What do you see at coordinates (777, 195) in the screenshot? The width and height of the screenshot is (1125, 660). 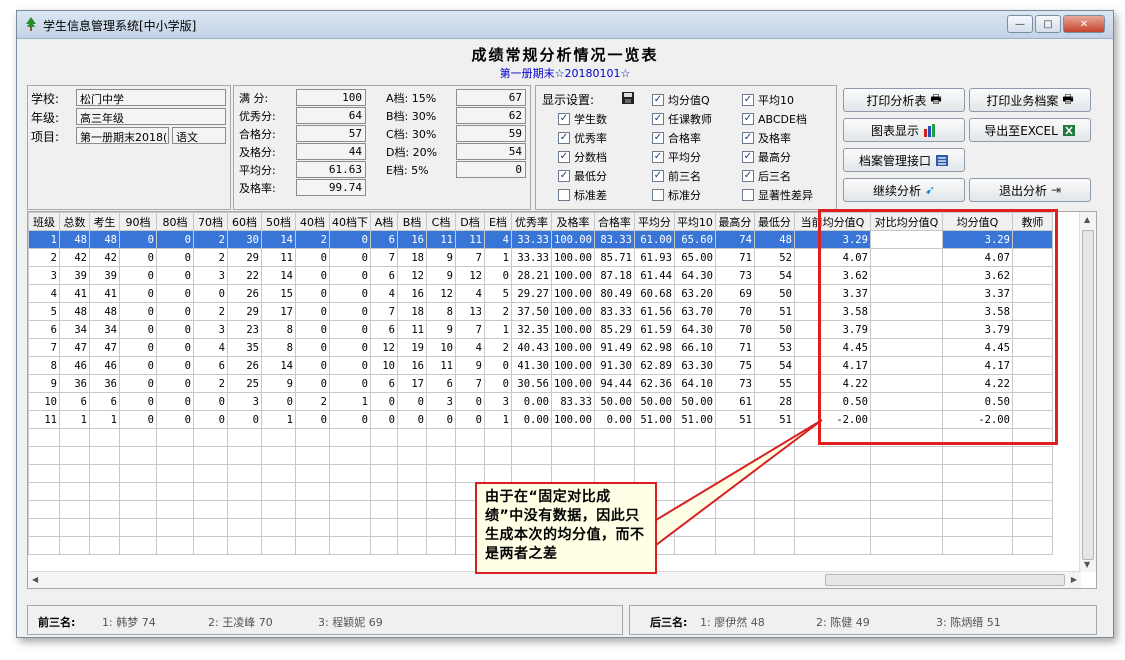 I see `option-significance: 显著性差异` at bounding box center [777, 195].